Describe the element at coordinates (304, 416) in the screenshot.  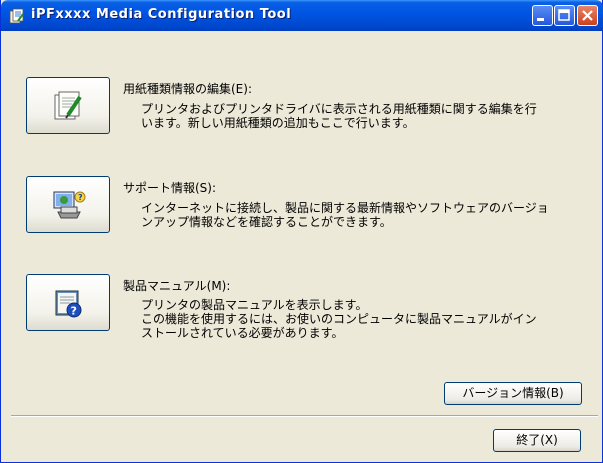
I see `footer-separator` at that location.